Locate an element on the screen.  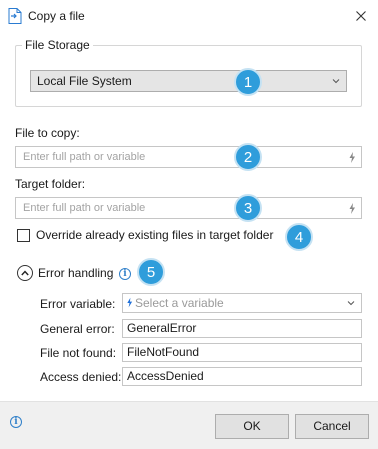
error-variable-select: Select a variable is located at coordinates (242, 303).